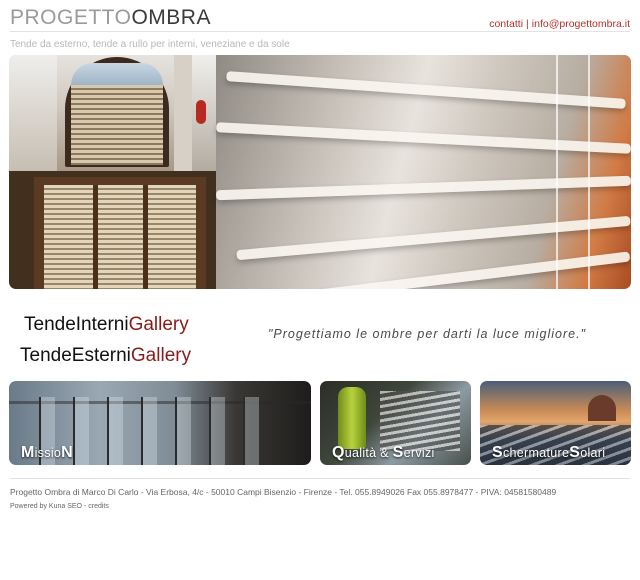 The height and width of the screenshot is (580, 640). I want to click on footer-divider, so click(320, 478).